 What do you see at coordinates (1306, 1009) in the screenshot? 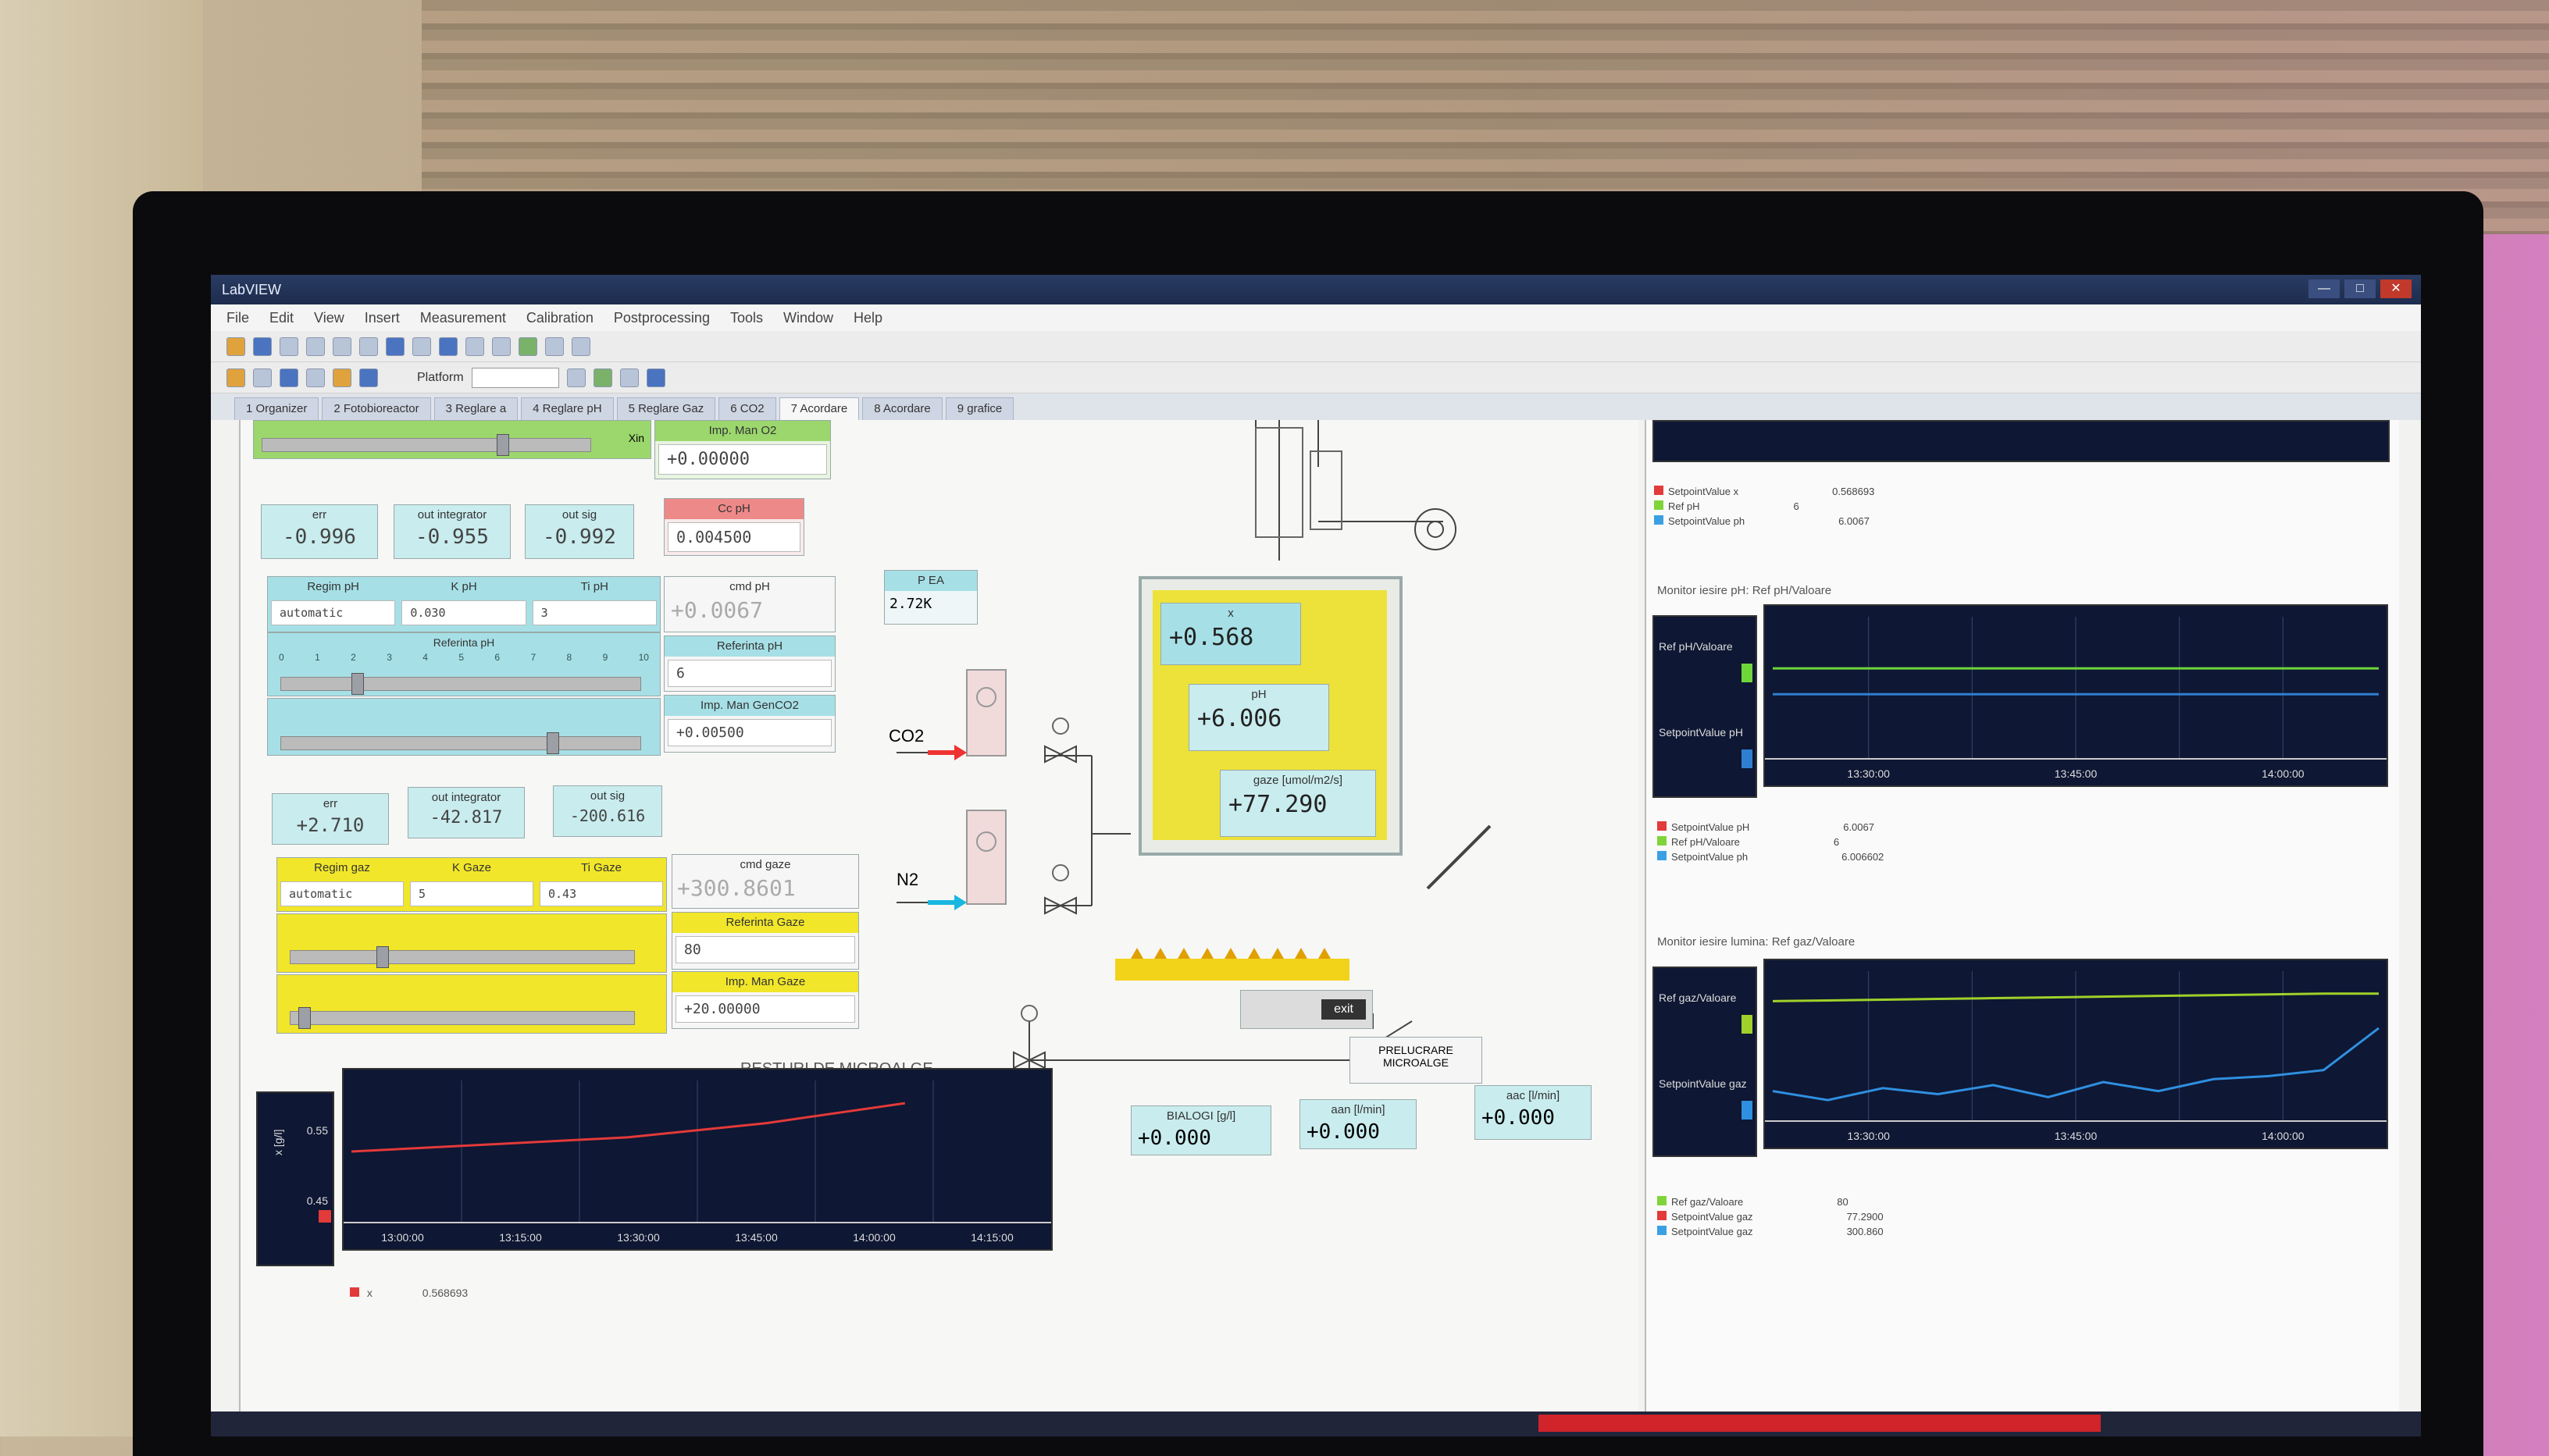
I see `reactor-controls: exit` at bounding box center [1306, 1009].